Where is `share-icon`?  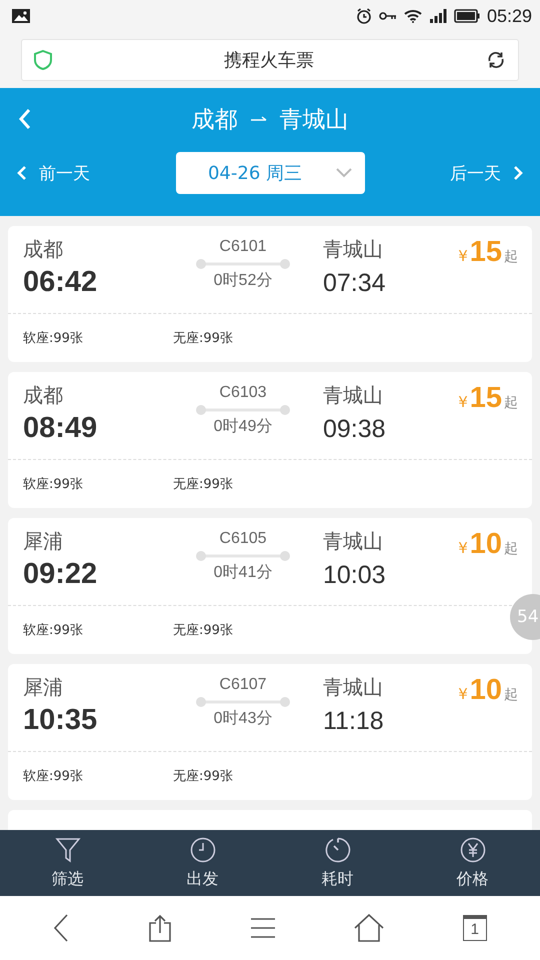
share-icon is located at coordinates (160, 928).